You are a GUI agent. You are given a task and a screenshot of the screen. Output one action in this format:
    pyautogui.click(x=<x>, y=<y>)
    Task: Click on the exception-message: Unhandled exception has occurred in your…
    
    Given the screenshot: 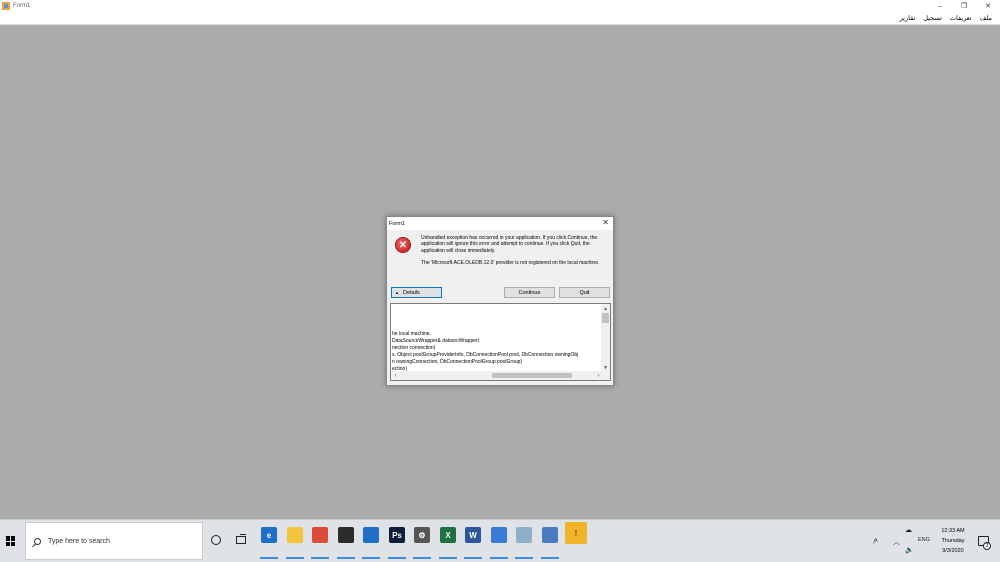 What is the action you would take?
    pyautogui.click(x=509, y=244)
    